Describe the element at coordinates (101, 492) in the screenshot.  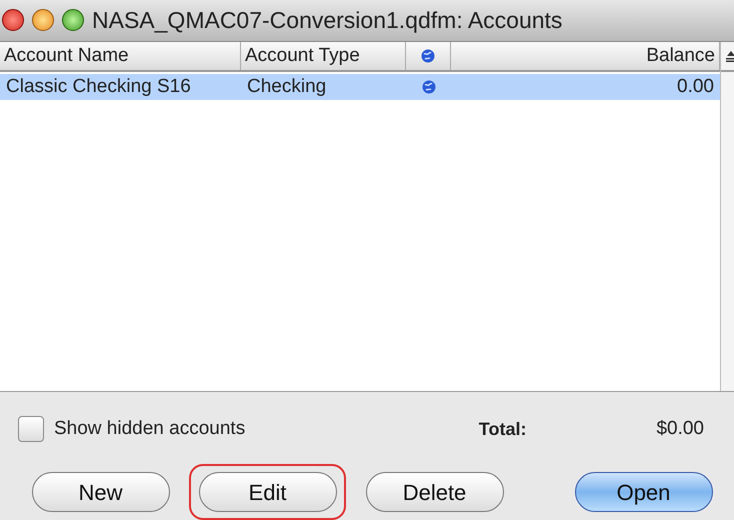
I see `dialog-button: New` at that location.